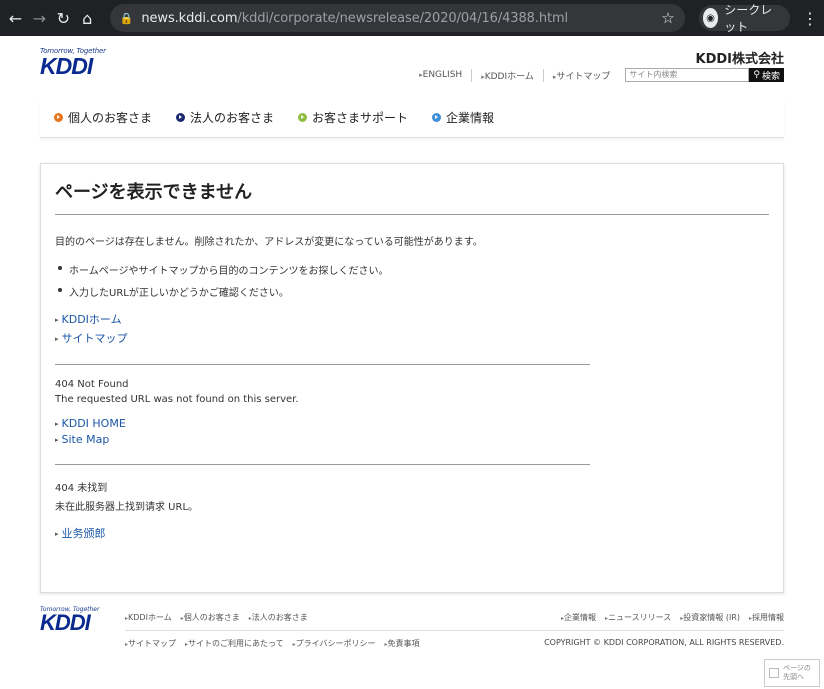 This screenshot has width=824, height=689. What do you see at coordinates (110, 118) in the screenshot?
I see `nav-item-label: 個人のお客さま` at bounding box center [110, 118].